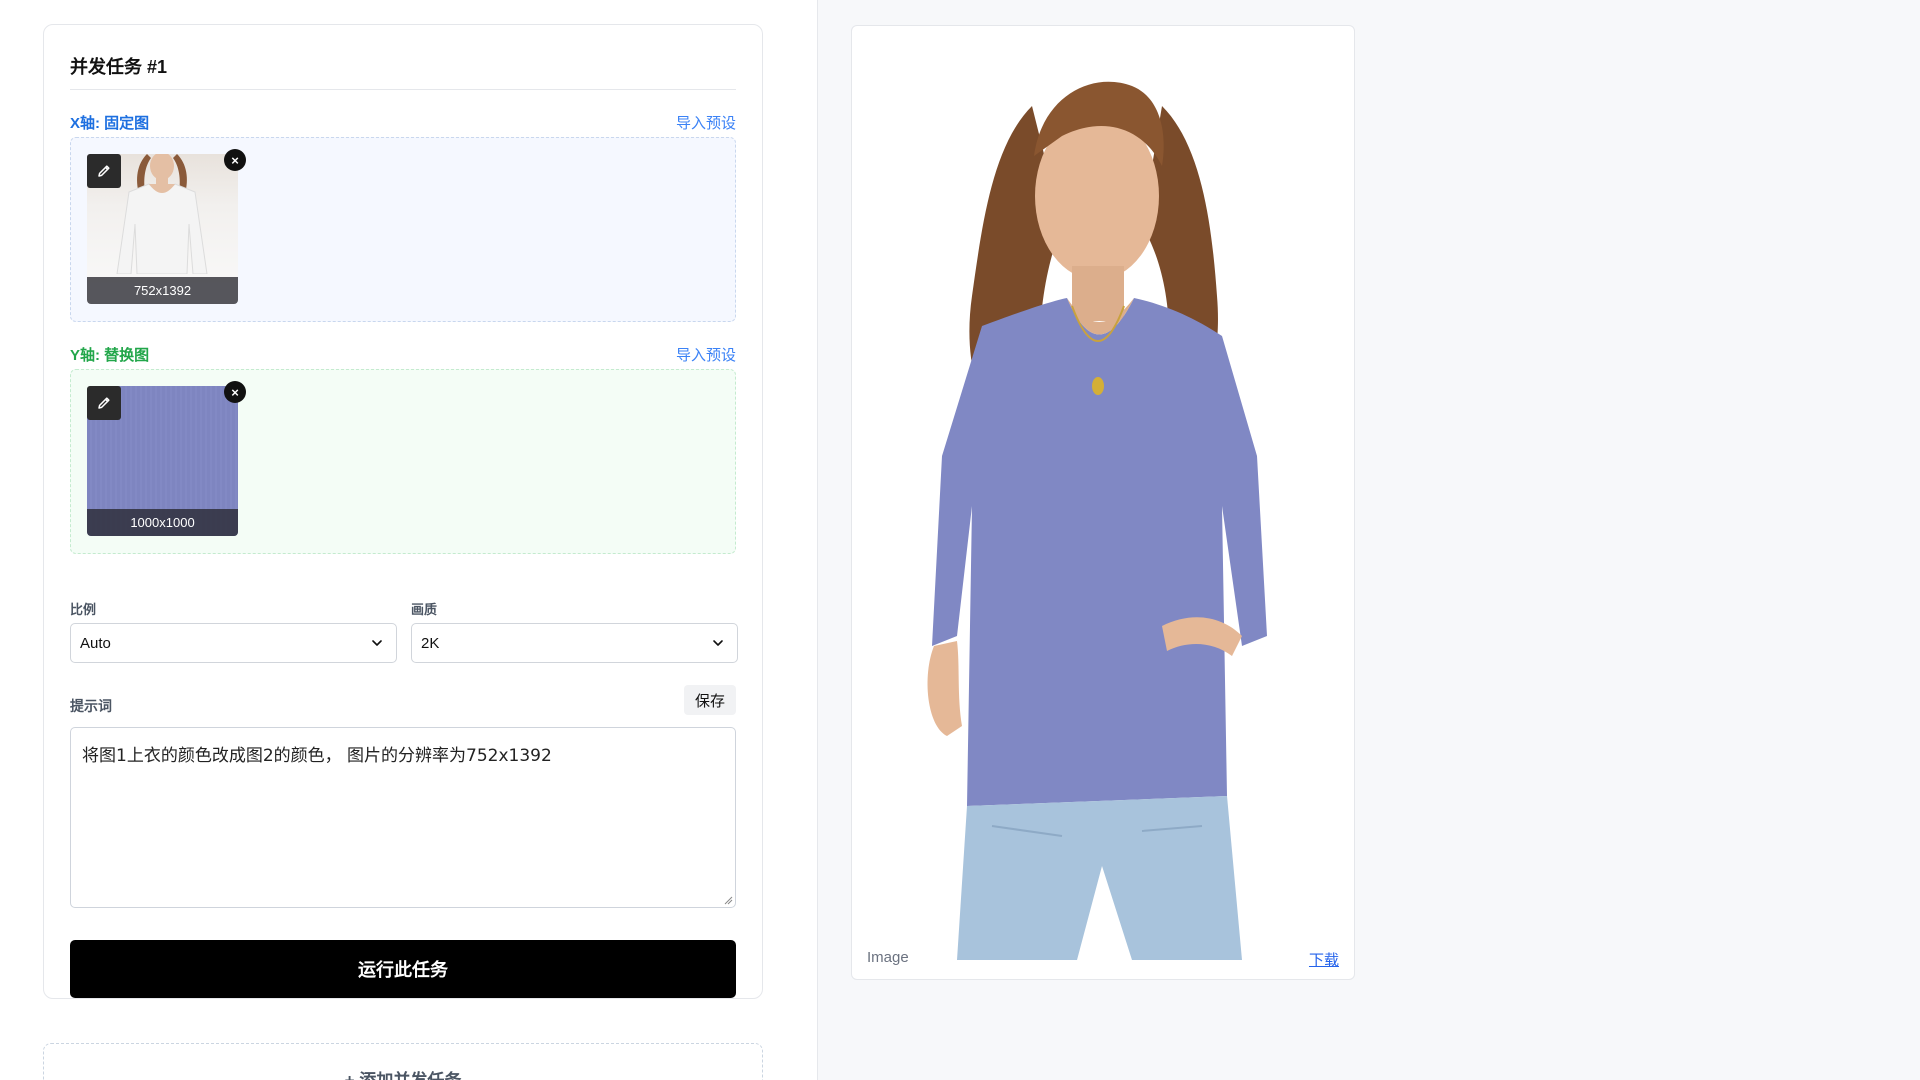  What do you see at coordinates (162, 522) in the screenshot?
I see `y-image-resolution: 1000x1000` at bounding box center [162, 522].